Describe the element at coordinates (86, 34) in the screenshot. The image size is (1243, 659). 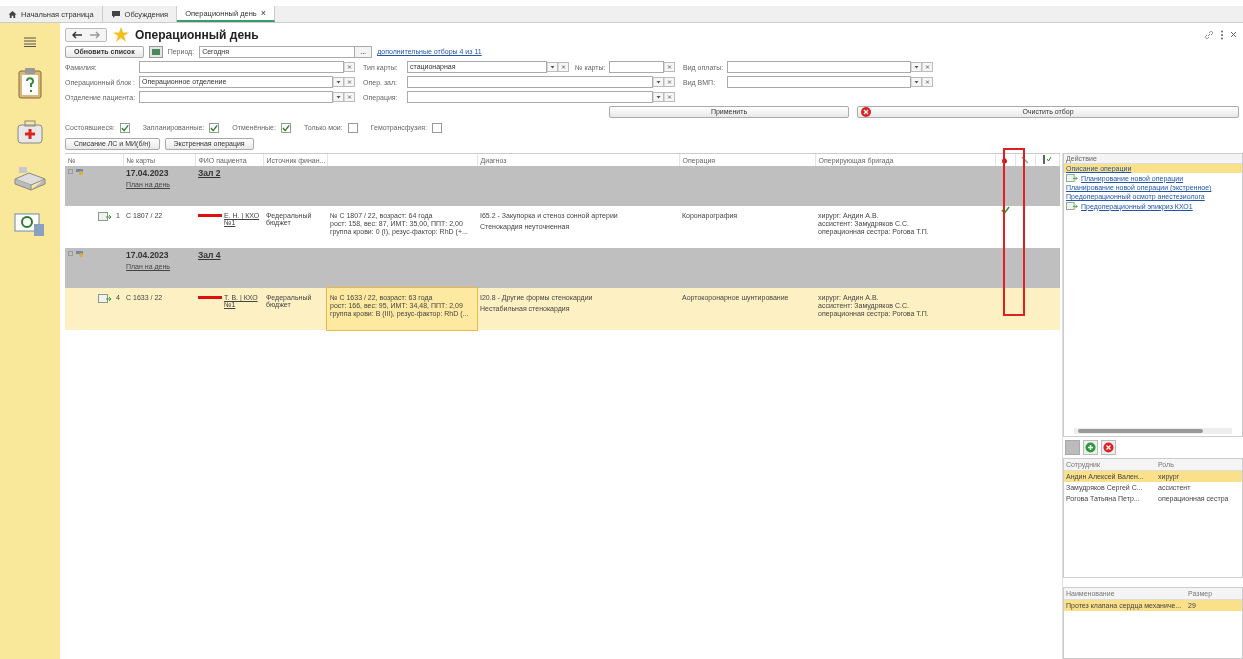
I see `navigation-buttons` at that location.